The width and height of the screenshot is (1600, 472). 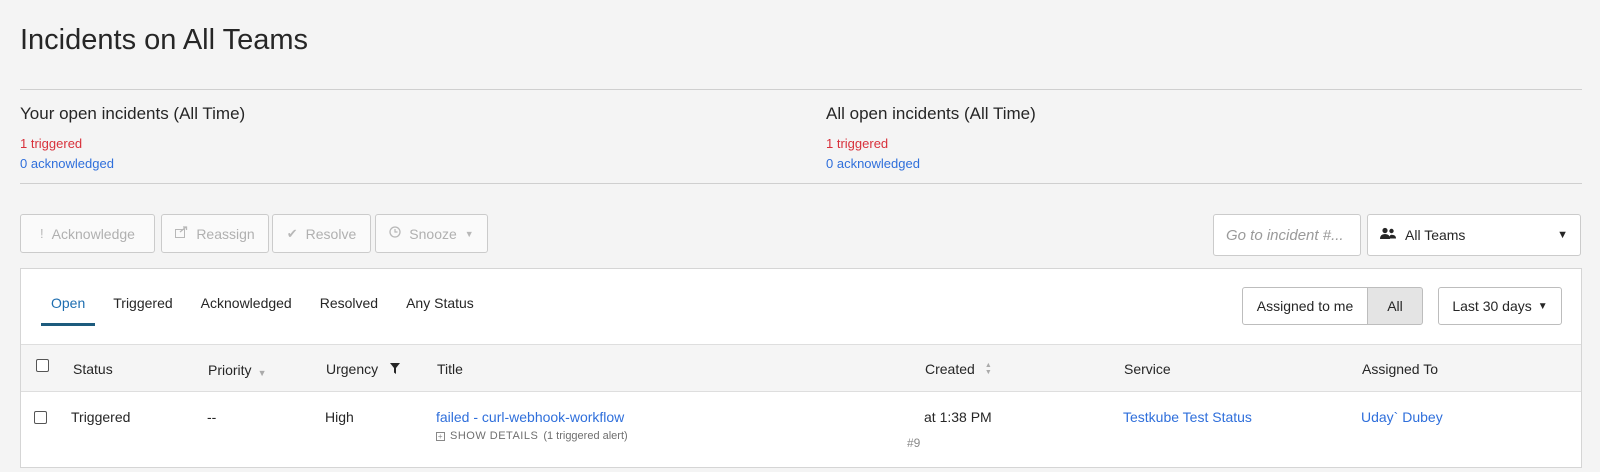 I want to click on your-triggered-link: 1 triggered, so click(x=132, y=144).